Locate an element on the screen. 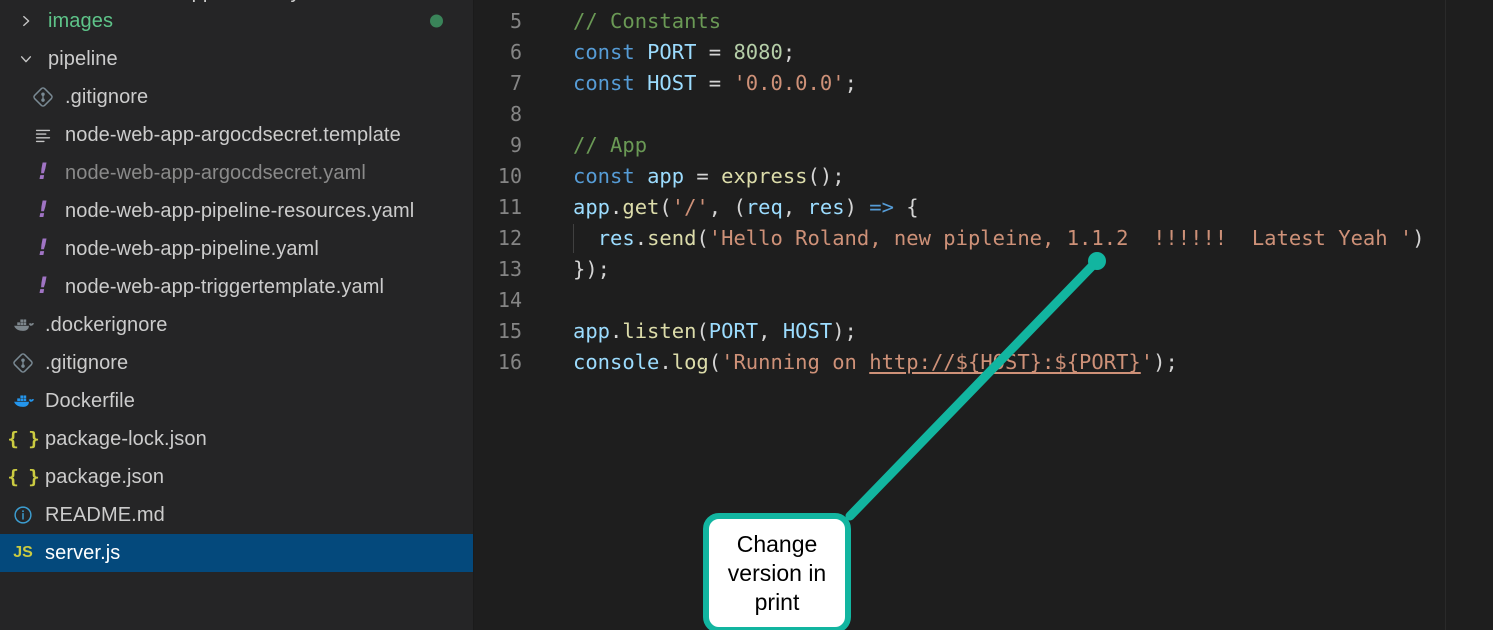  code-line: 8 is located at coordinates (983, 114).